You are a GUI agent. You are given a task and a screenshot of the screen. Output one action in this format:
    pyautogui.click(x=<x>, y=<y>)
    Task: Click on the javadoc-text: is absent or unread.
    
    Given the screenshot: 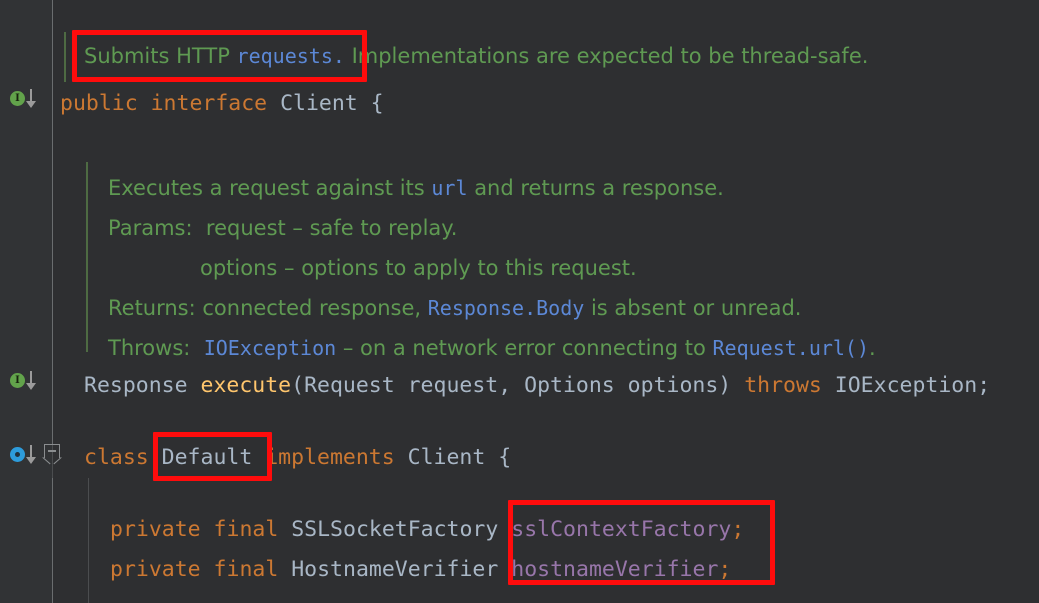 What is the action you would take?
    pyautogui.click(x=693, y=308)
    